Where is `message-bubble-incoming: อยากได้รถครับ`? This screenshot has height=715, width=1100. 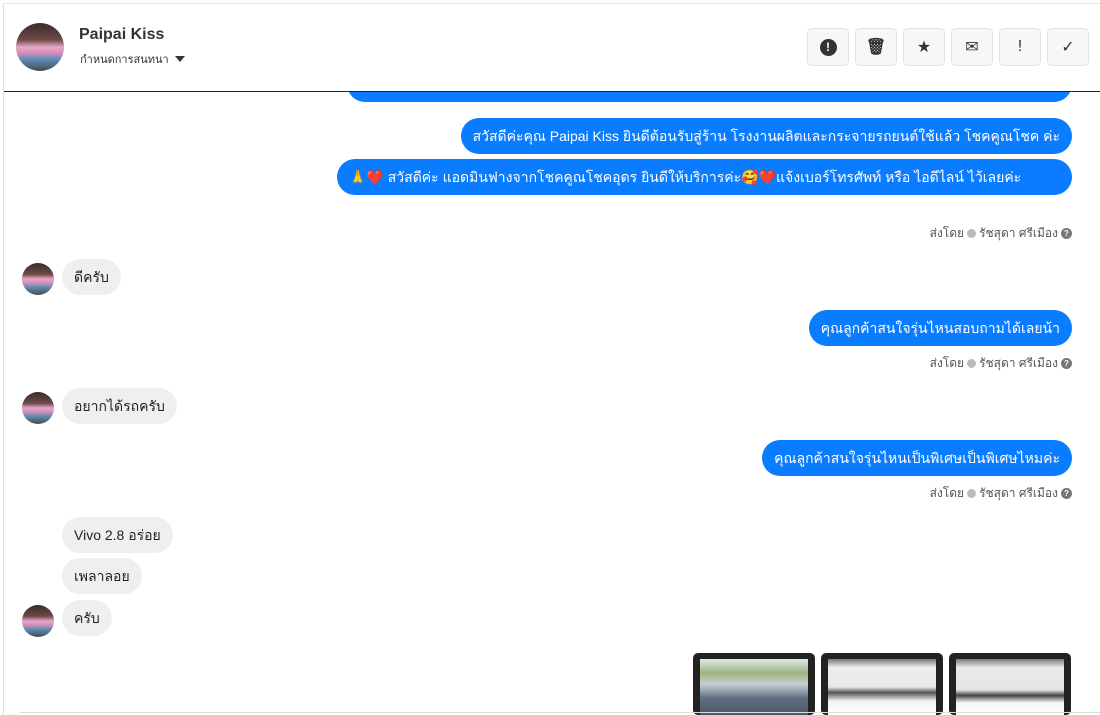
message-bubble-incoming: อยากได้รถครับ is located at coordinates (119, 406).